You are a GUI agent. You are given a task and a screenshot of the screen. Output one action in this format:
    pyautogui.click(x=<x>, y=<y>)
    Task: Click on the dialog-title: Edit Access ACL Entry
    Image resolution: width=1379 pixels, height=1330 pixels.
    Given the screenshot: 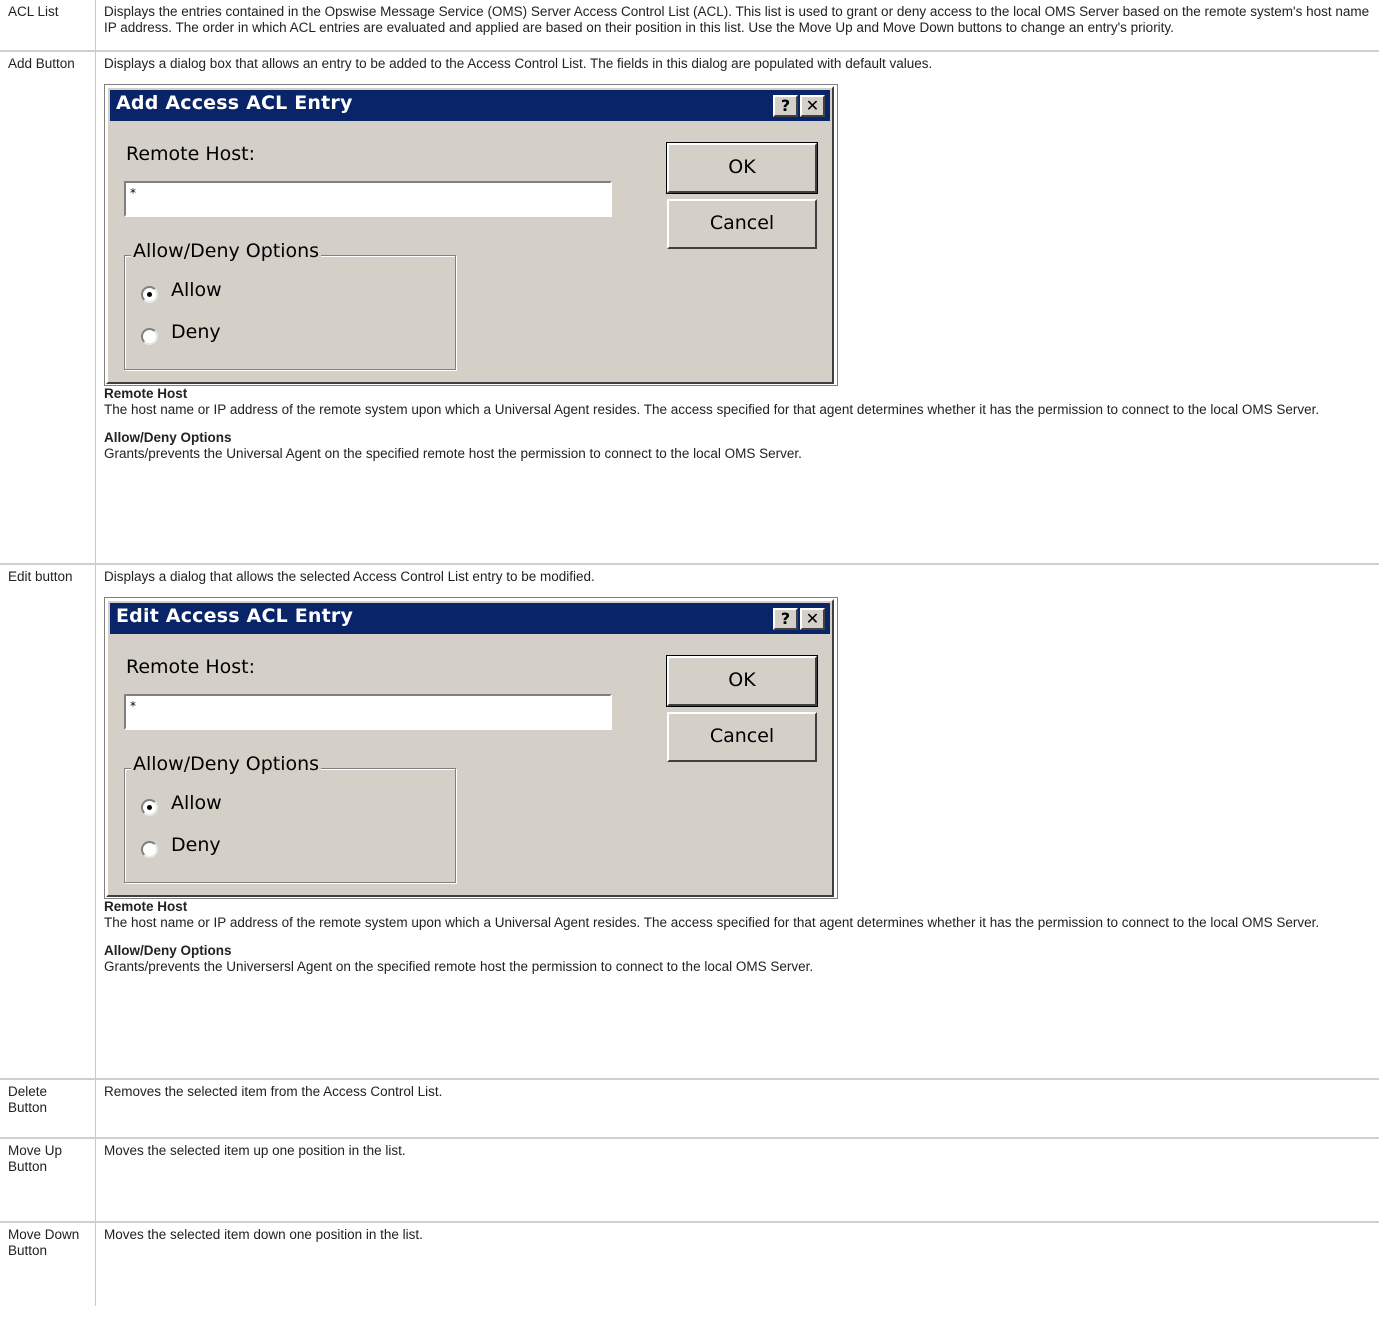 What is the action you would take?
    pyautogui.click(x=235, y=616)
    